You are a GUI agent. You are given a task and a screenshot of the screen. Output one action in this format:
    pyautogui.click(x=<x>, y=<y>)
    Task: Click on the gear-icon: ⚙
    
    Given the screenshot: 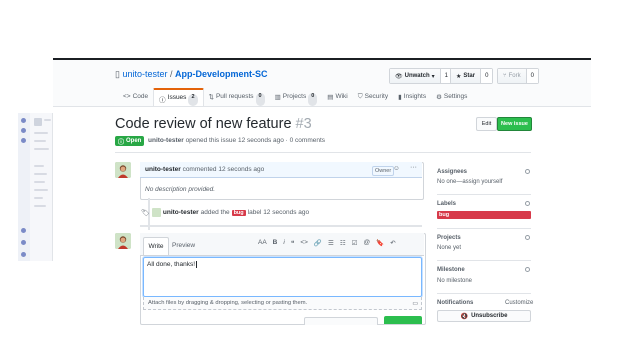 What is the action you would take?
    pyautogui.click(x=439, y=97)
    